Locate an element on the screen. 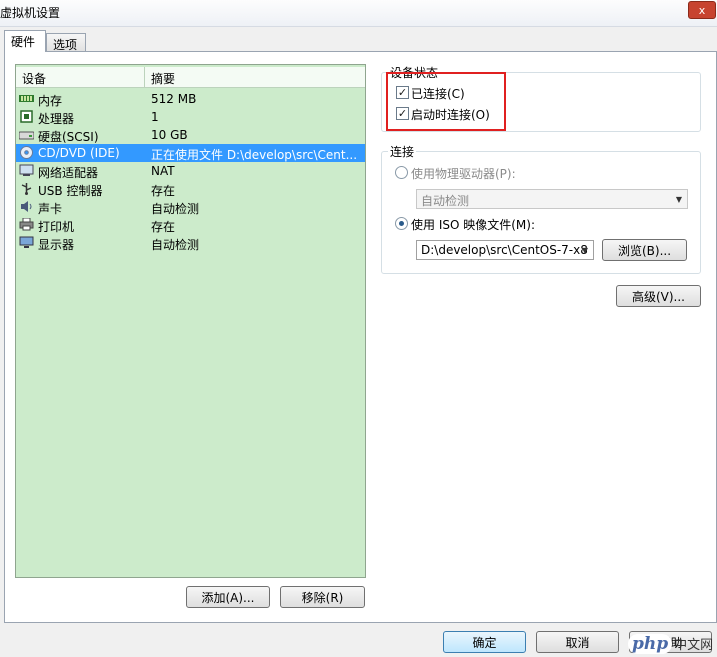  device-name: 打印机 is located at coordinates (56, 227).